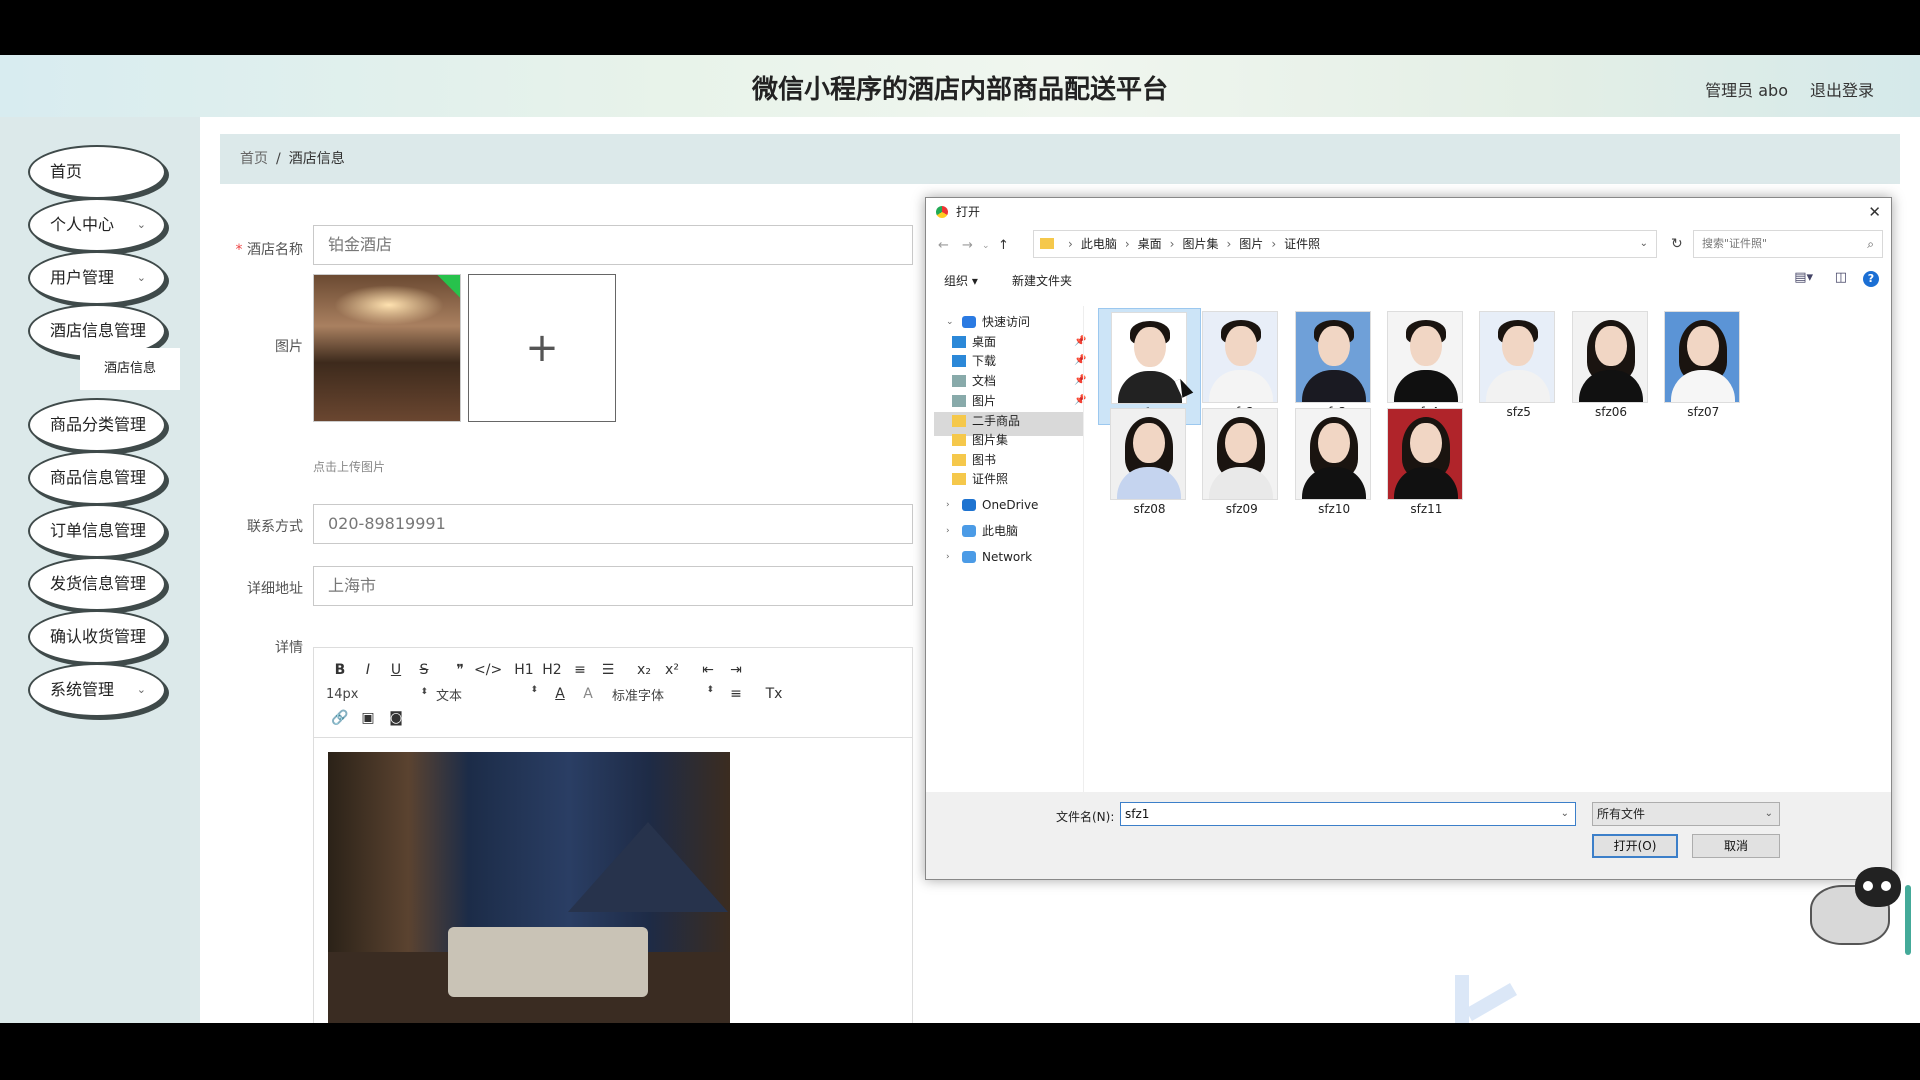 The width and height of the screenshot is (1920, 1080). I want to click on ordered-list-button: ≡, so click(580, 670).